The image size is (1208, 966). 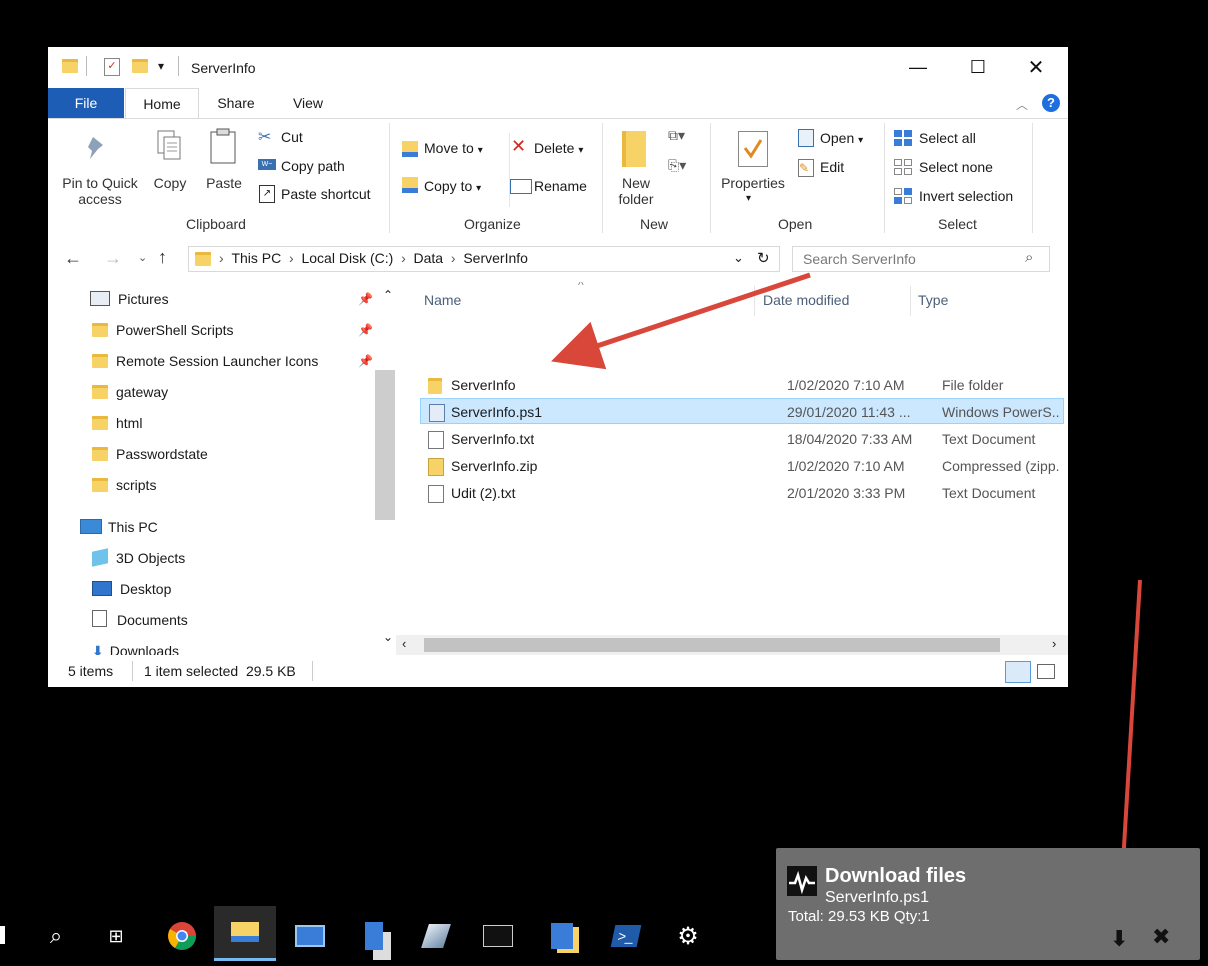 What do you see at coordinates (562, 936) in the screenshot?
I see `app-icon-network` at bounding box center [562, 936].